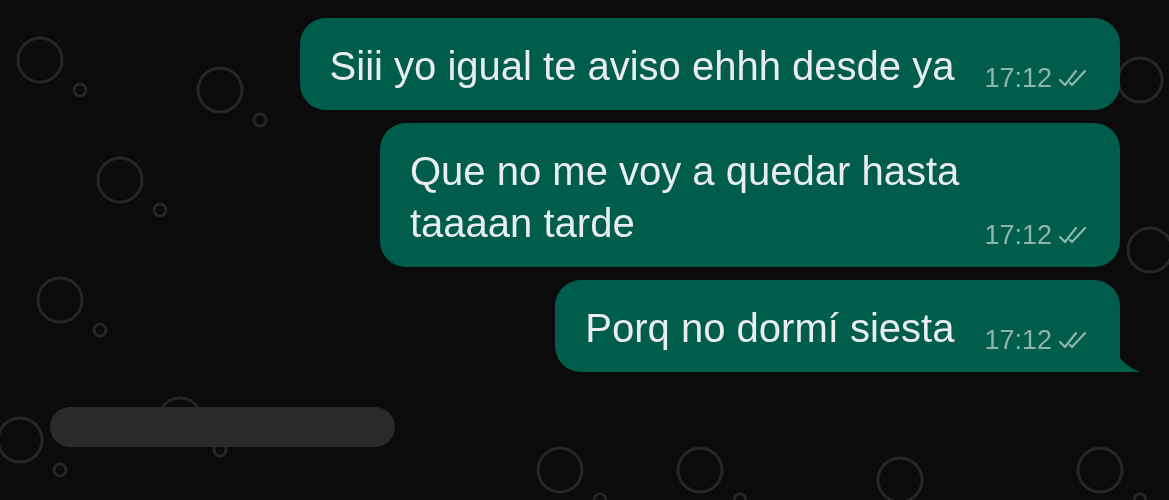 This screenshot has height=500, width=1169. Describe the element at coordinates (770, 328) in the screenshot. I see `message-text: Porq no dormí siesta` at that location.